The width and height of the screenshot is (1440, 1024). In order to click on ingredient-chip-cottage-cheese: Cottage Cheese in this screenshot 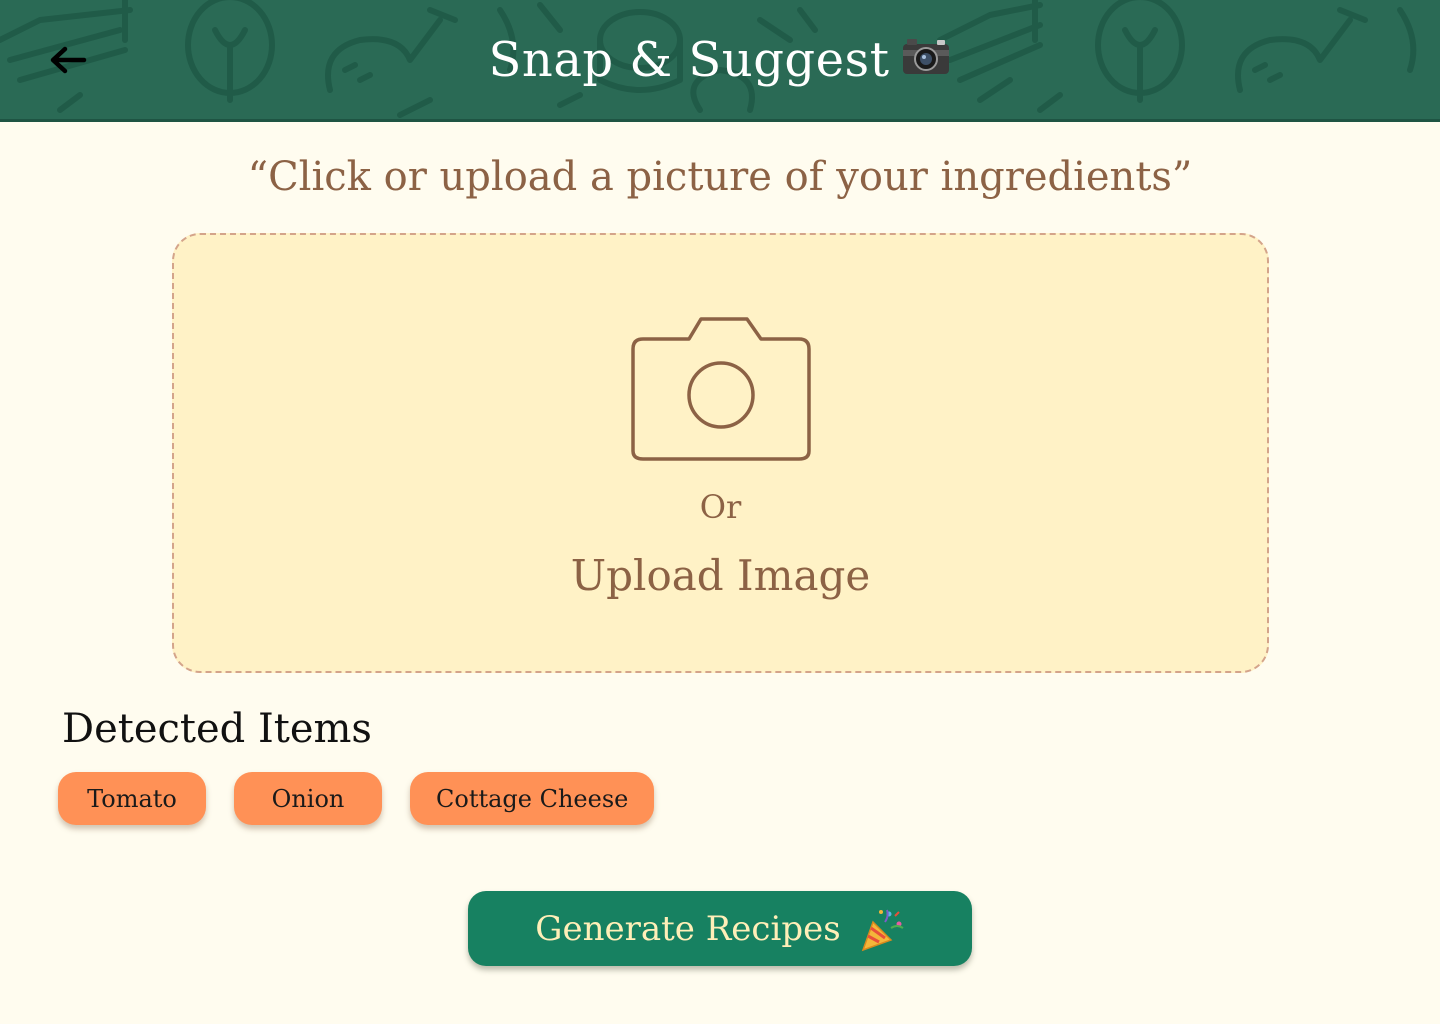, I will do `click(532, 798)`.